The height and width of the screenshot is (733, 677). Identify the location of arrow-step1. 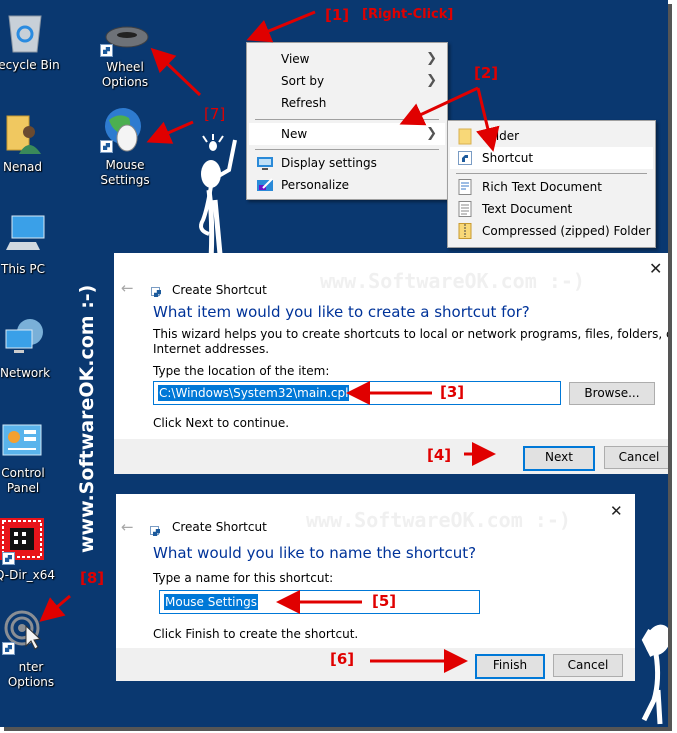
(281, 26).